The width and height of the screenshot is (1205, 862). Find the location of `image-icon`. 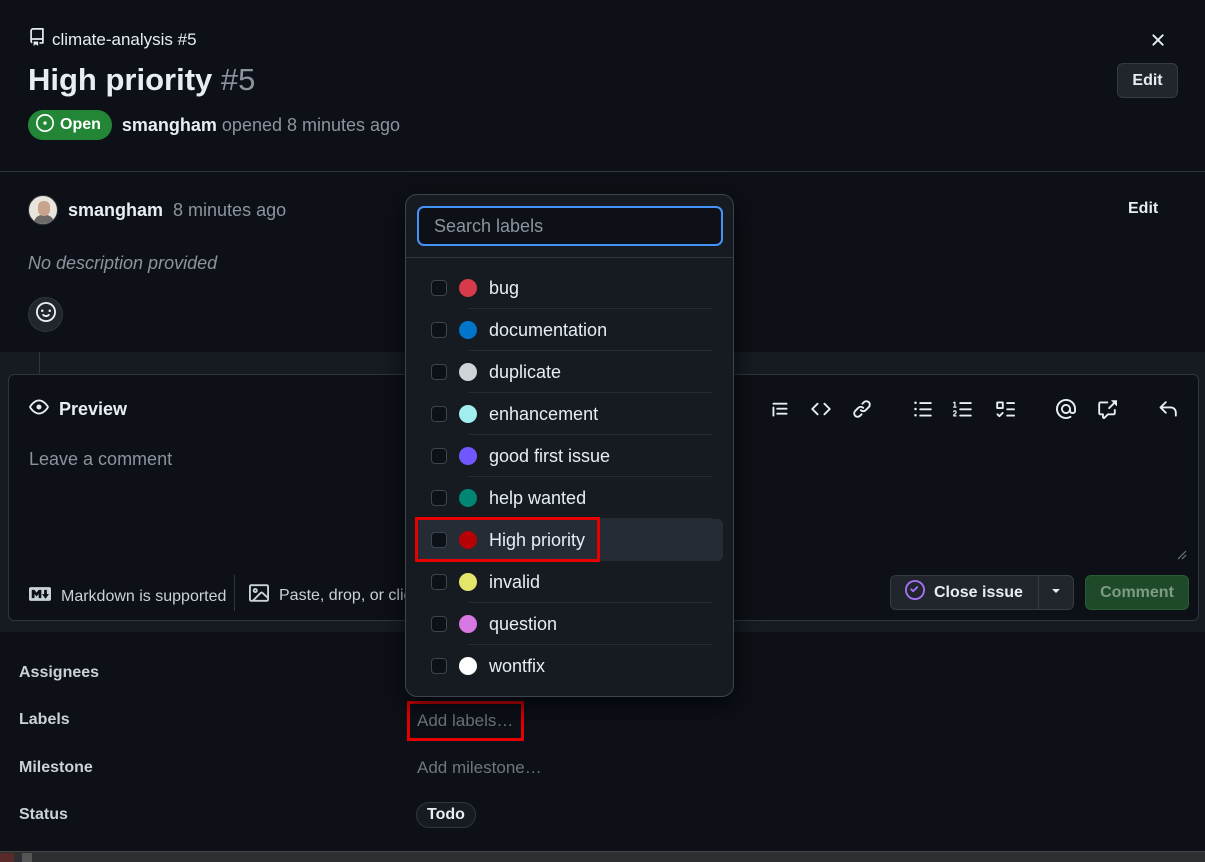

image-icon is located at coordinates (259, 595).